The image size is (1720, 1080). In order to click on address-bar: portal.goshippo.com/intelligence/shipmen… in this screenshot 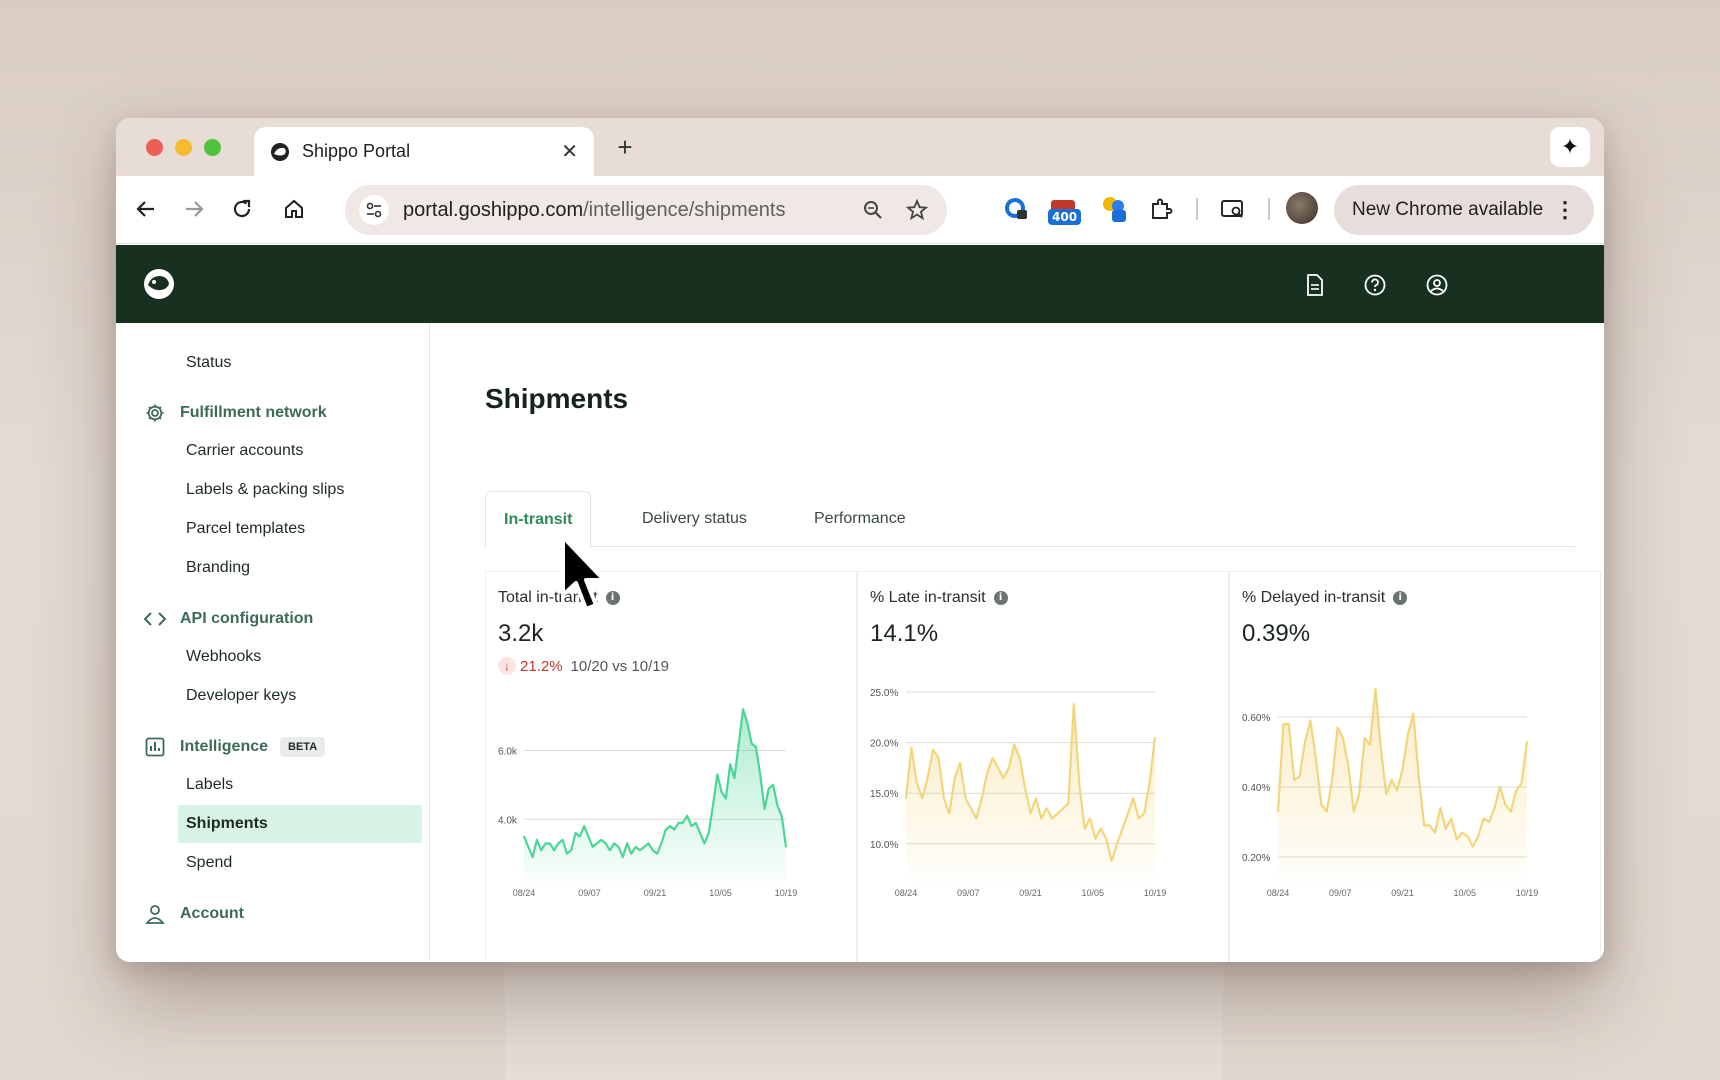, I will do `click(646, 210)`.